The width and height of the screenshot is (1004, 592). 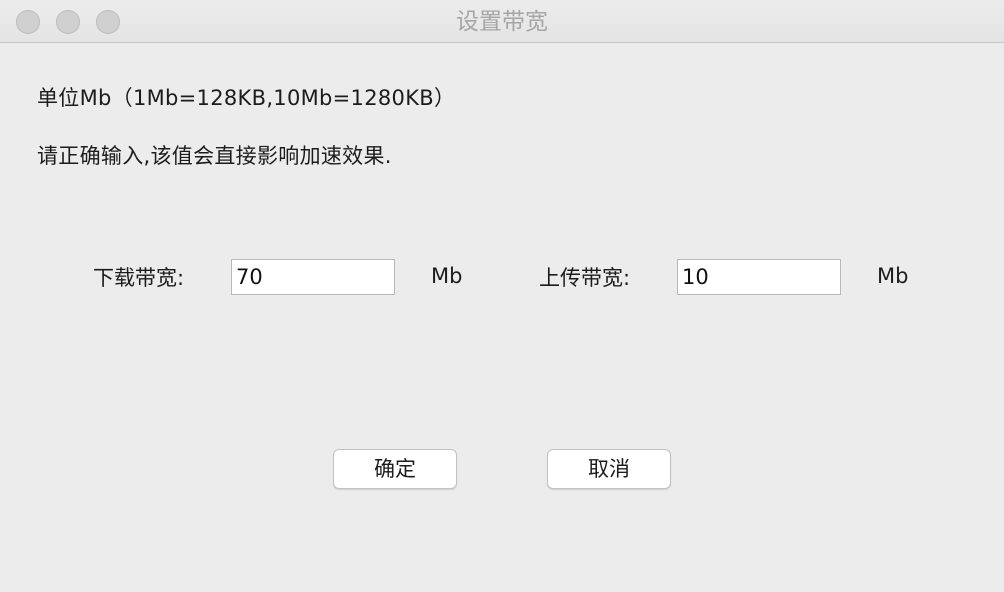 What do you see at coordinates (609, 469) in the screenshot?
I see `cancel-button: 取消` at bounding box center [609, 469].